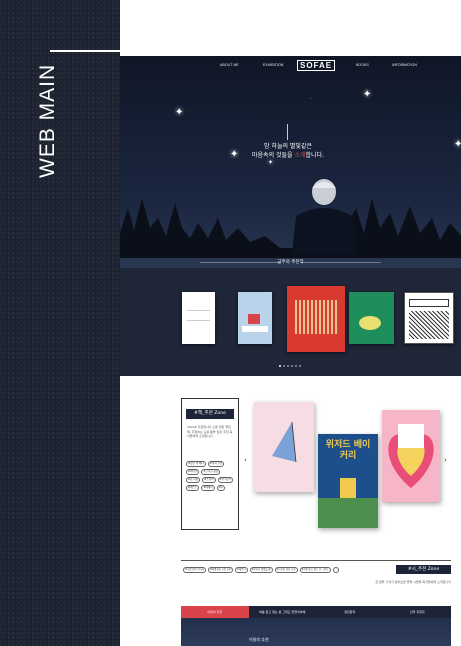 Image resolution: width=461 pixels, height=646 pixels. I want to click on poem-zone-title: #시_추천 Zone, so click(423, 569).